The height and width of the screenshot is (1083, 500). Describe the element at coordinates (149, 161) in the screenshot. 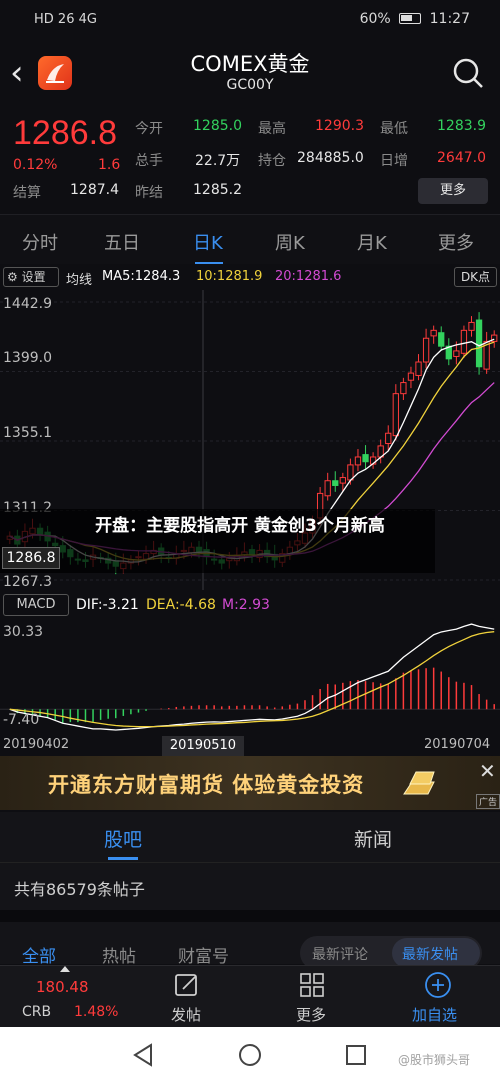

I see `volume-label: 总手` at that location.